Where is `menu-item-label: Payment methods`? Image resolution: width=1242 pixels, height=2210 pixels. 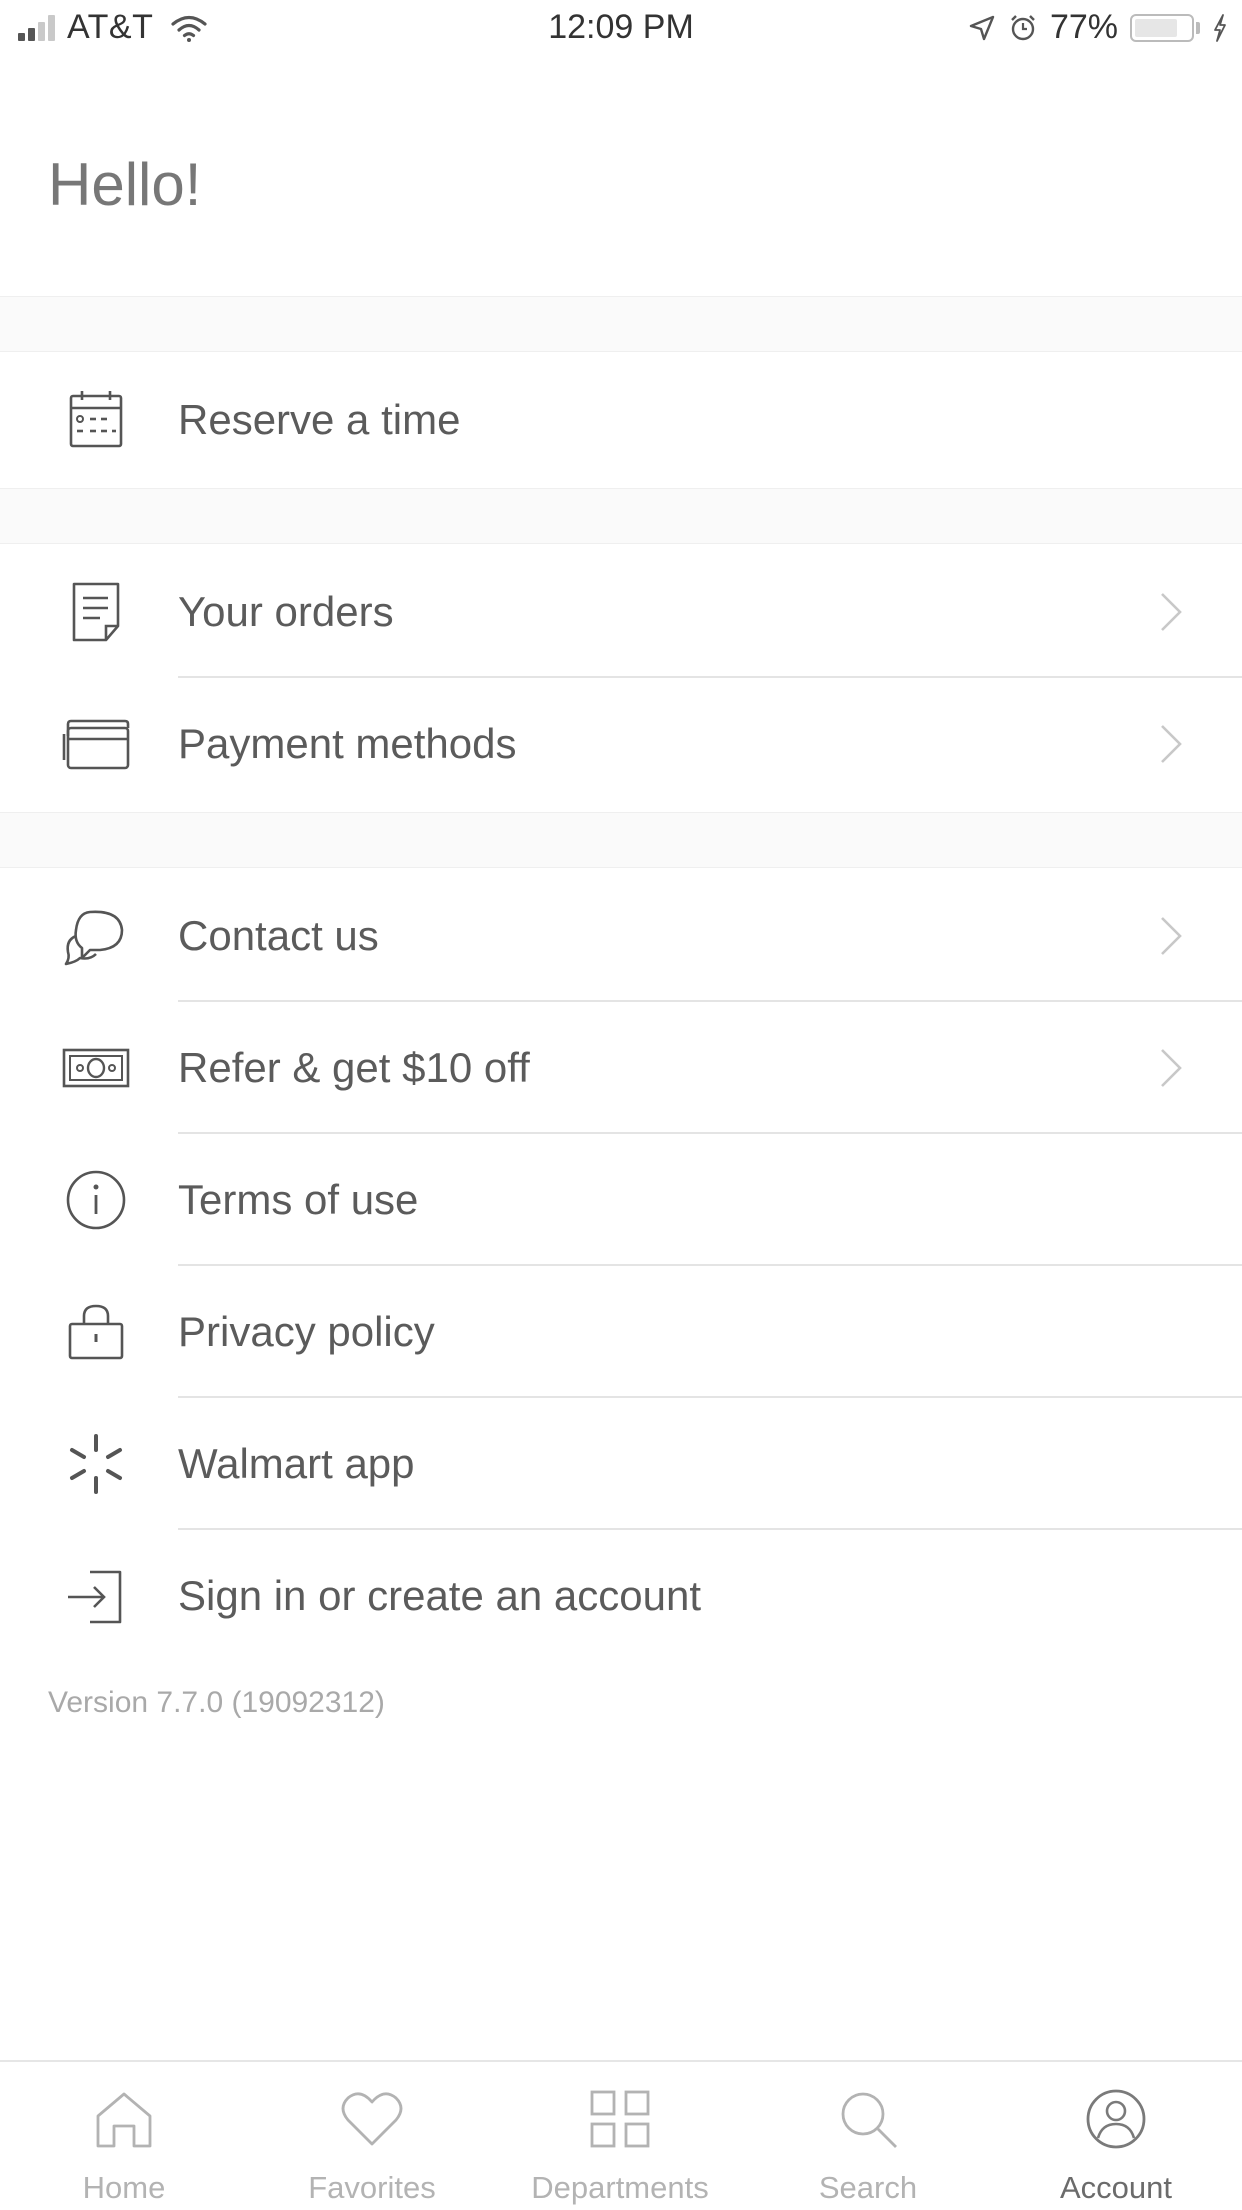
menu-item-label: Payment methods is located at coordinates (347, 743).